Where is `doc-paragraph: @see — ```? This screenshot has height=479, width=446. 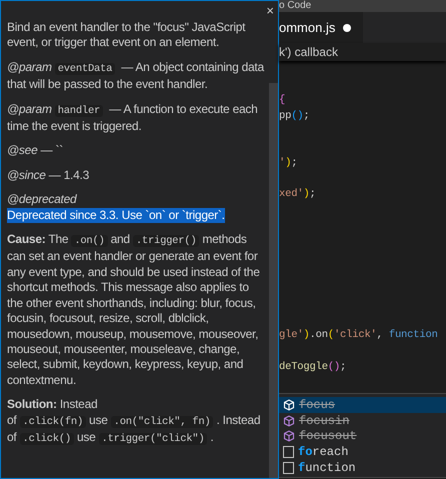 doc-paragraph: @see — `` is located at coordinates (35, 151).